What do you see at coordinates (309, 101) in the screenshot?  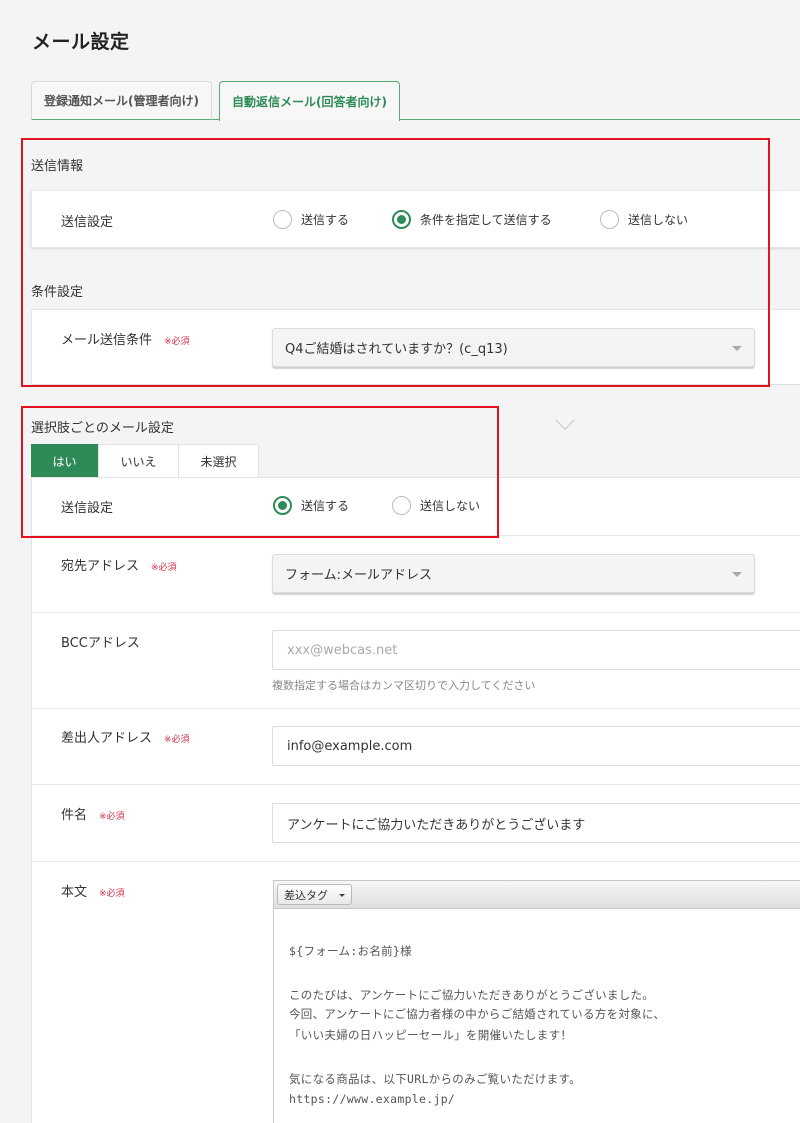 I see `tab-auto-reply: 自動返信メール(回答者向け)` at bounding box center [309, 101].